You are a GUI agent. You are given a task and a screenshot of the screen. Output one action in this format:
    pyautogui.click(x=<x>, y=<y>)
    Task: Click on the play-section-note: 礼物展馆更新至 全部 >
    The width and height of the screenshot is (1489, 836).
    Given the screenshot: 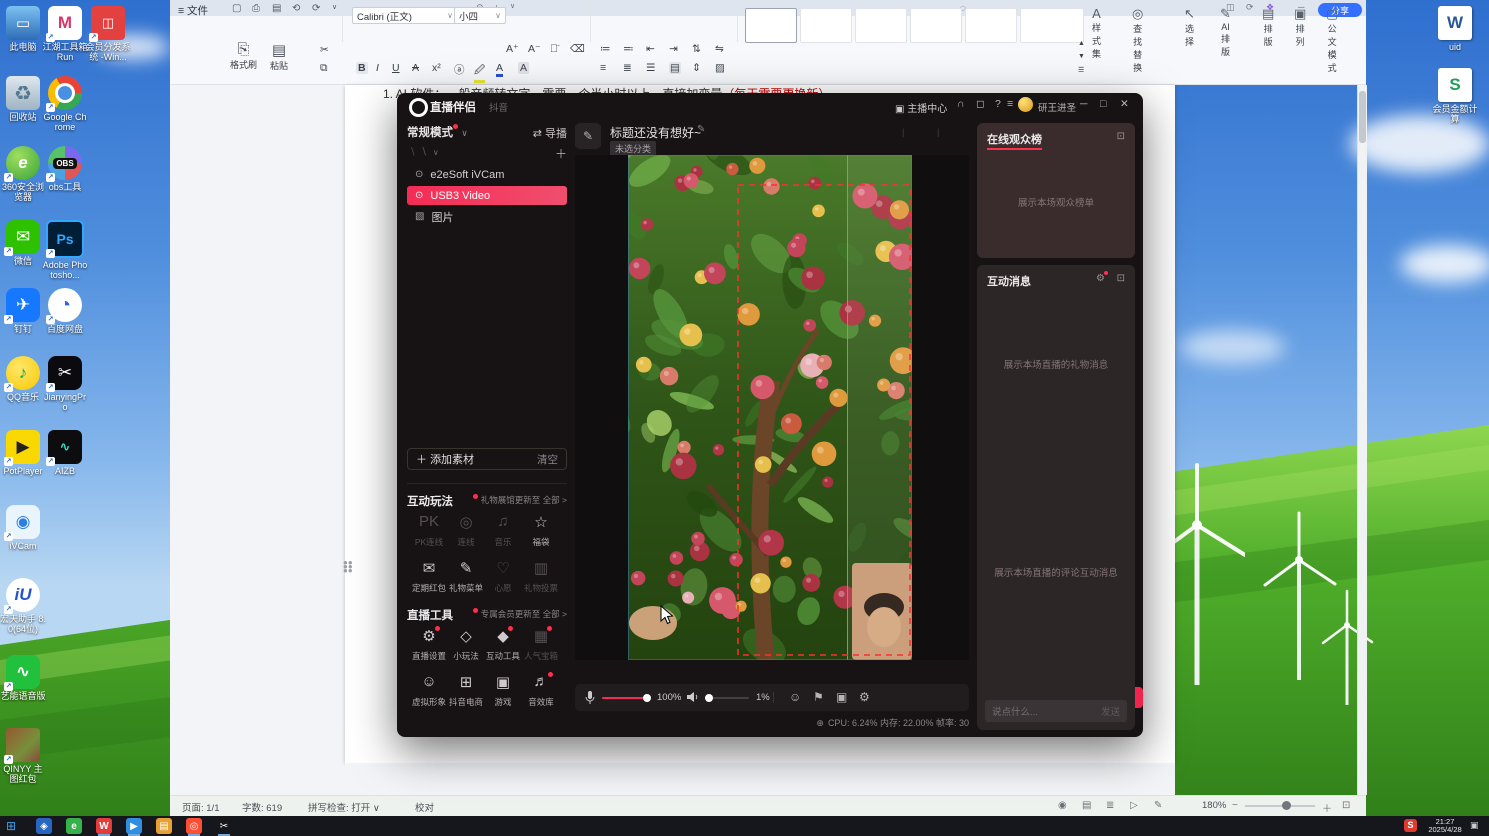 What is the action you would take?
    pyautogui.click(x=520, y=500)
    